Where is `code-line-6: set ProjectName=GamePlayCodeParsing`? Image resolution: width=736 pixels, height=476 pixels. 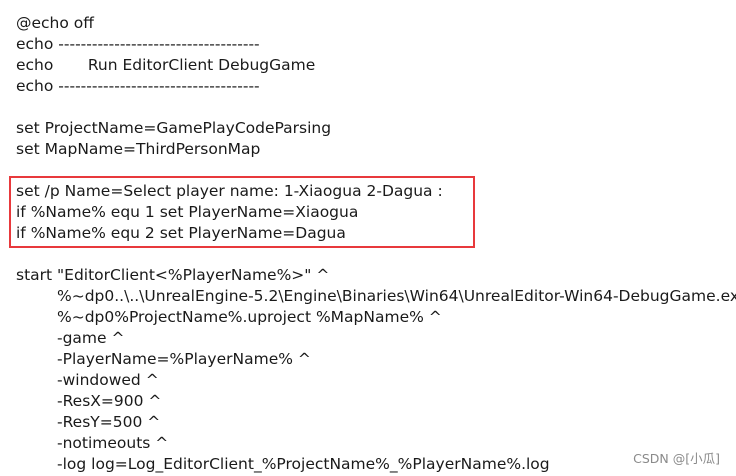
code-line-6: set ProjectName=GamePlayCodeParsing is located at coordinates (174, 128).